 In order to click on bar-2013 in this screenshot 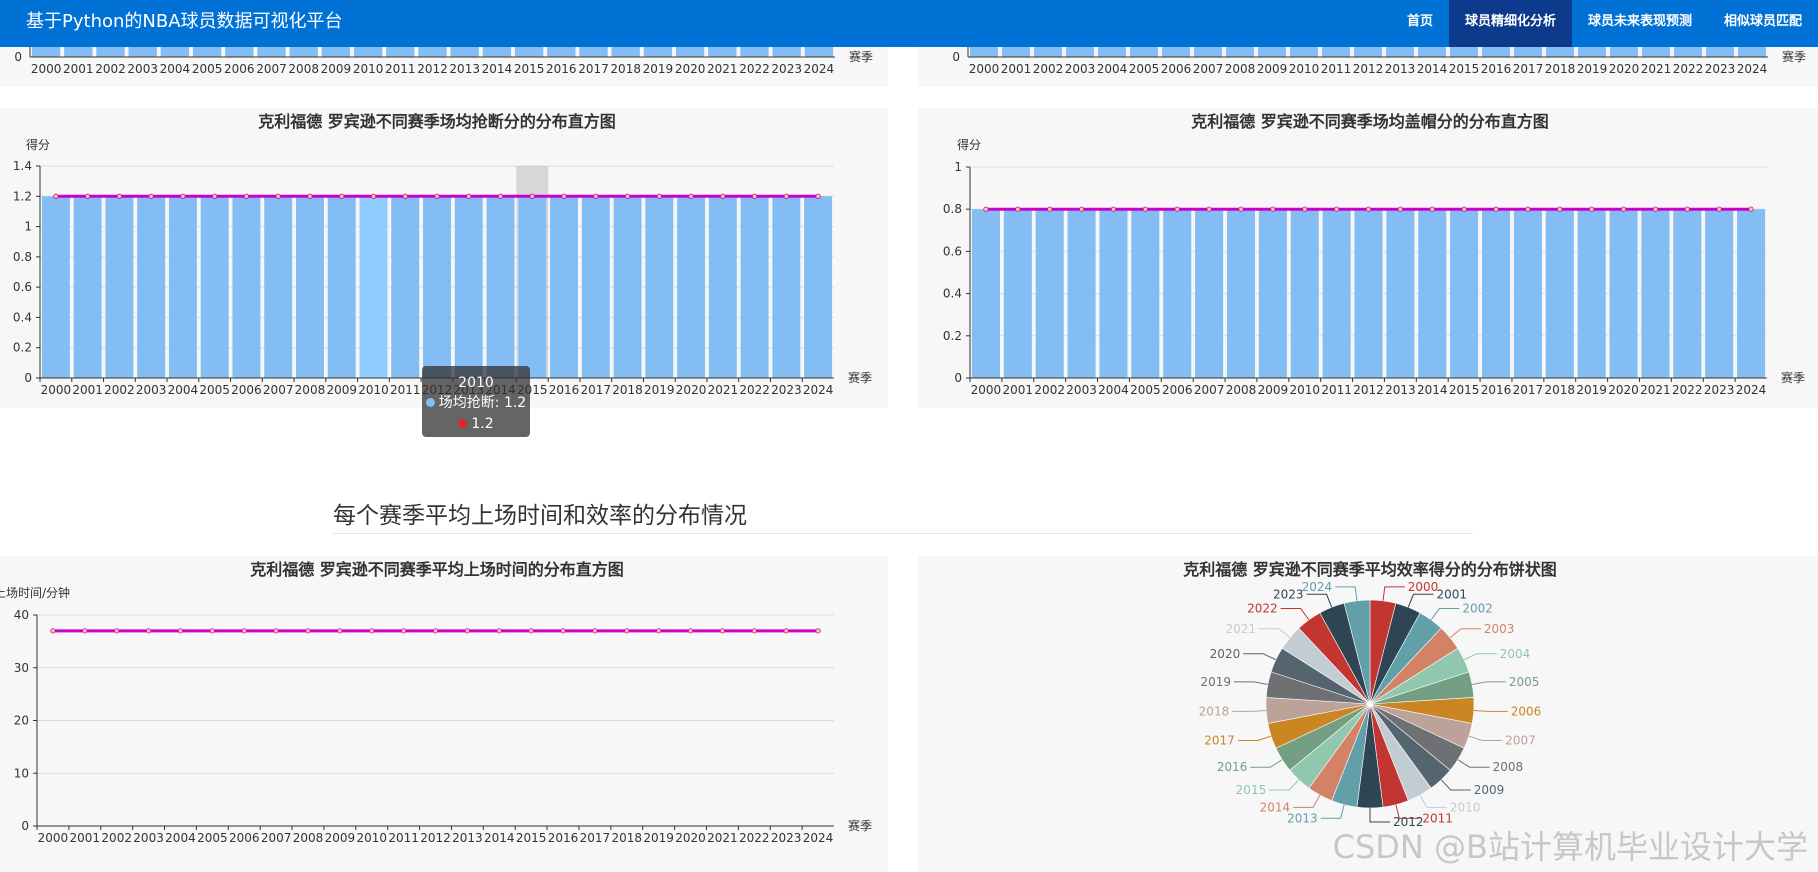, I will do `click(1400, 52)`.